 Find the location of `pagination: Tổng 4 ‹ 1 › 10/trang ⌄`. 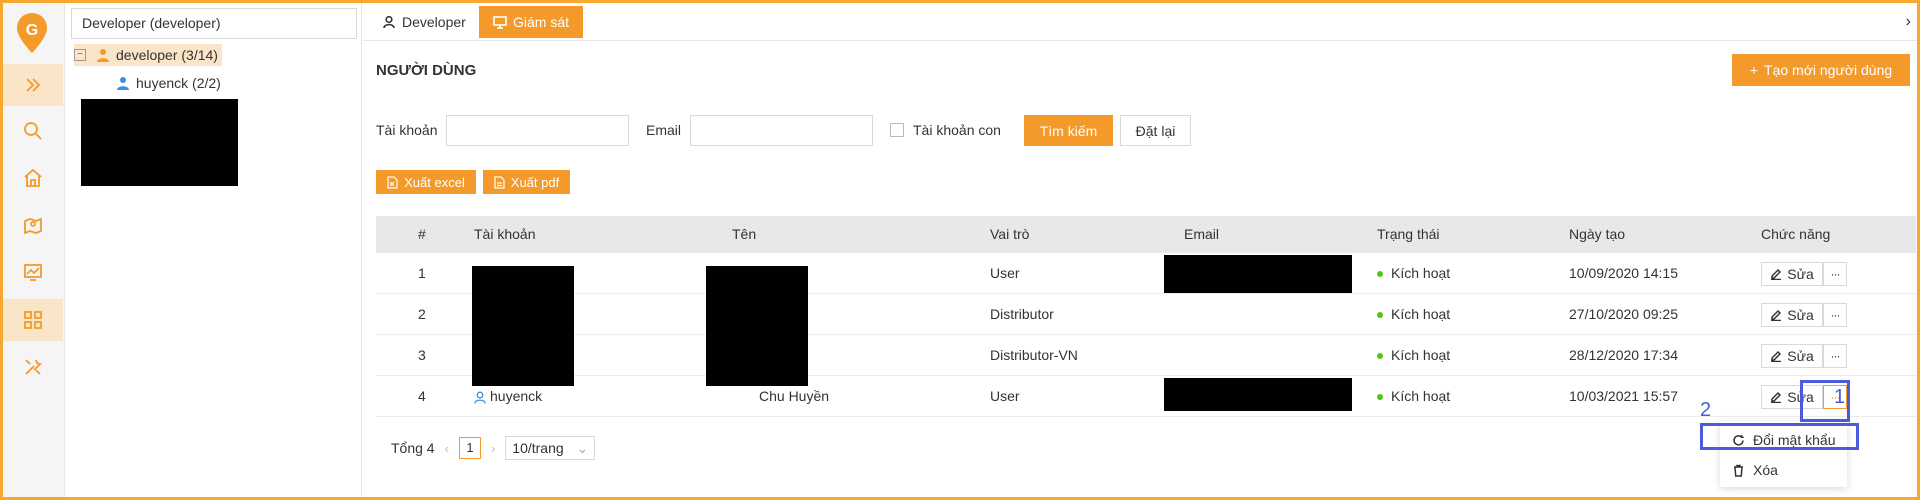

pagination: Tổng 4 ‹ 1 › 10/trang ⌄ is located at coordinates (493, 448).